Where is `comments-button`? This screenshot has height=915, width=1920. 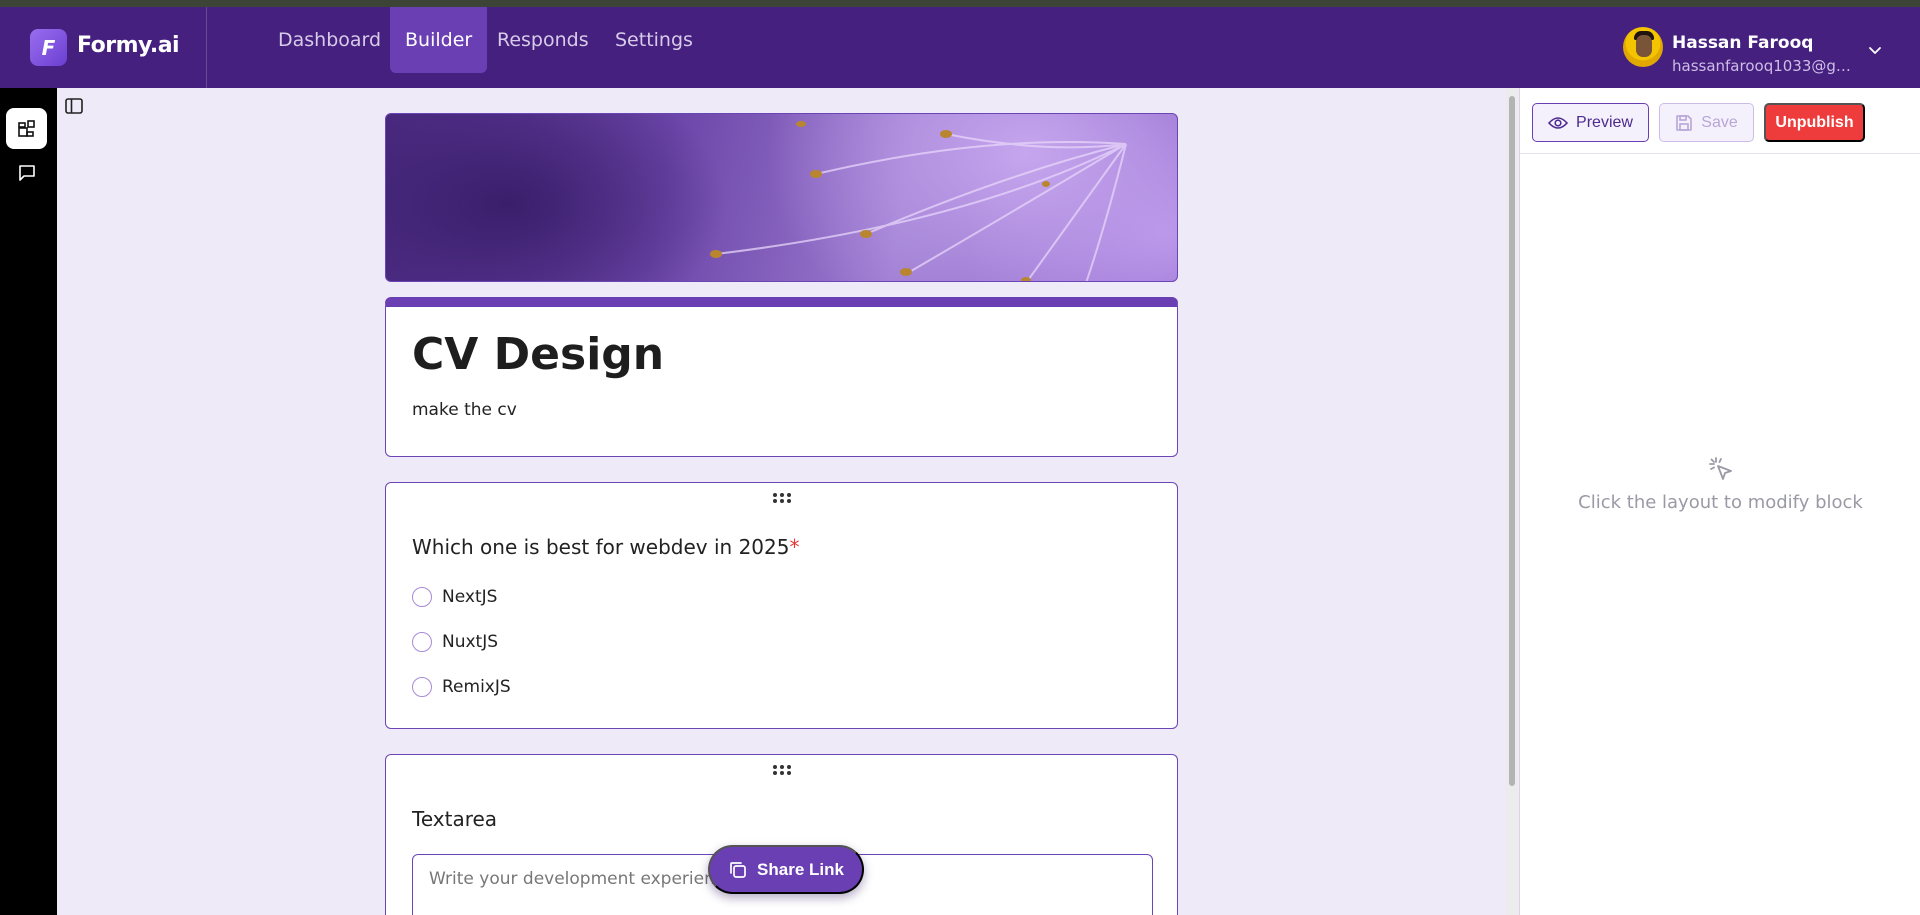 comments-button is located at coordinates (26, 172).